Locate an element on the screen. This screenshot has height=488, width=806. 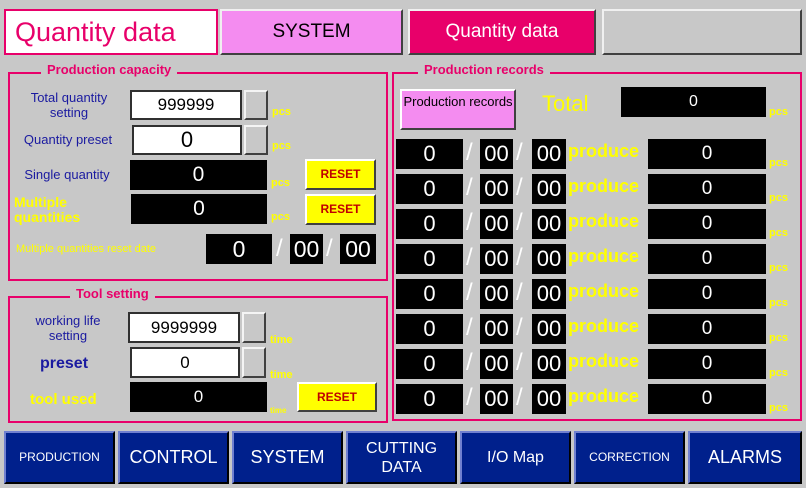
tool-used-display: 0 is located at coordinates (198, 397).